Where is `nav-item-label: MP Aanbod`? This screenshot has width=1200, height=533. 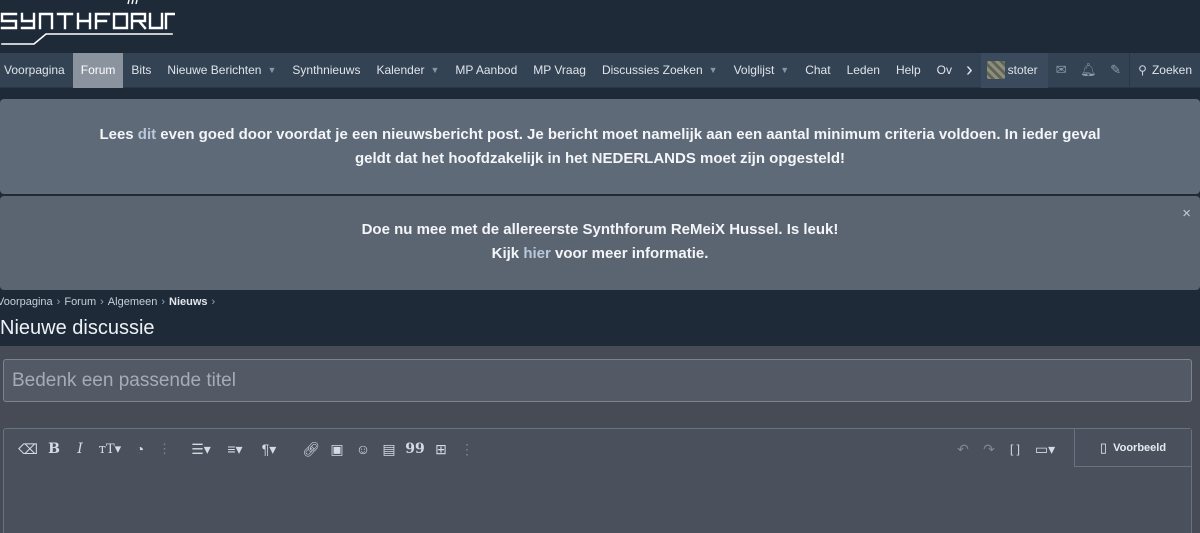
nav-item-label: MP Aanbod is located at coordinates (486, 70).